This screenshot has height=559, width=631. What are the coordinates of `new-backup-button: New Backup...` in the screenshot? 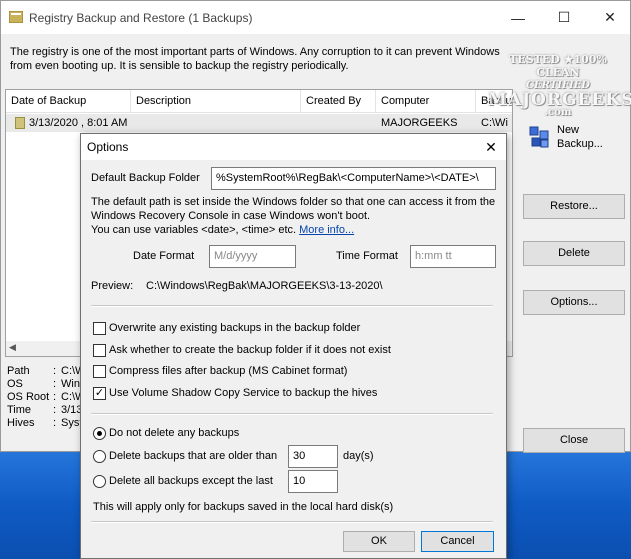 It's located at (574, 139).